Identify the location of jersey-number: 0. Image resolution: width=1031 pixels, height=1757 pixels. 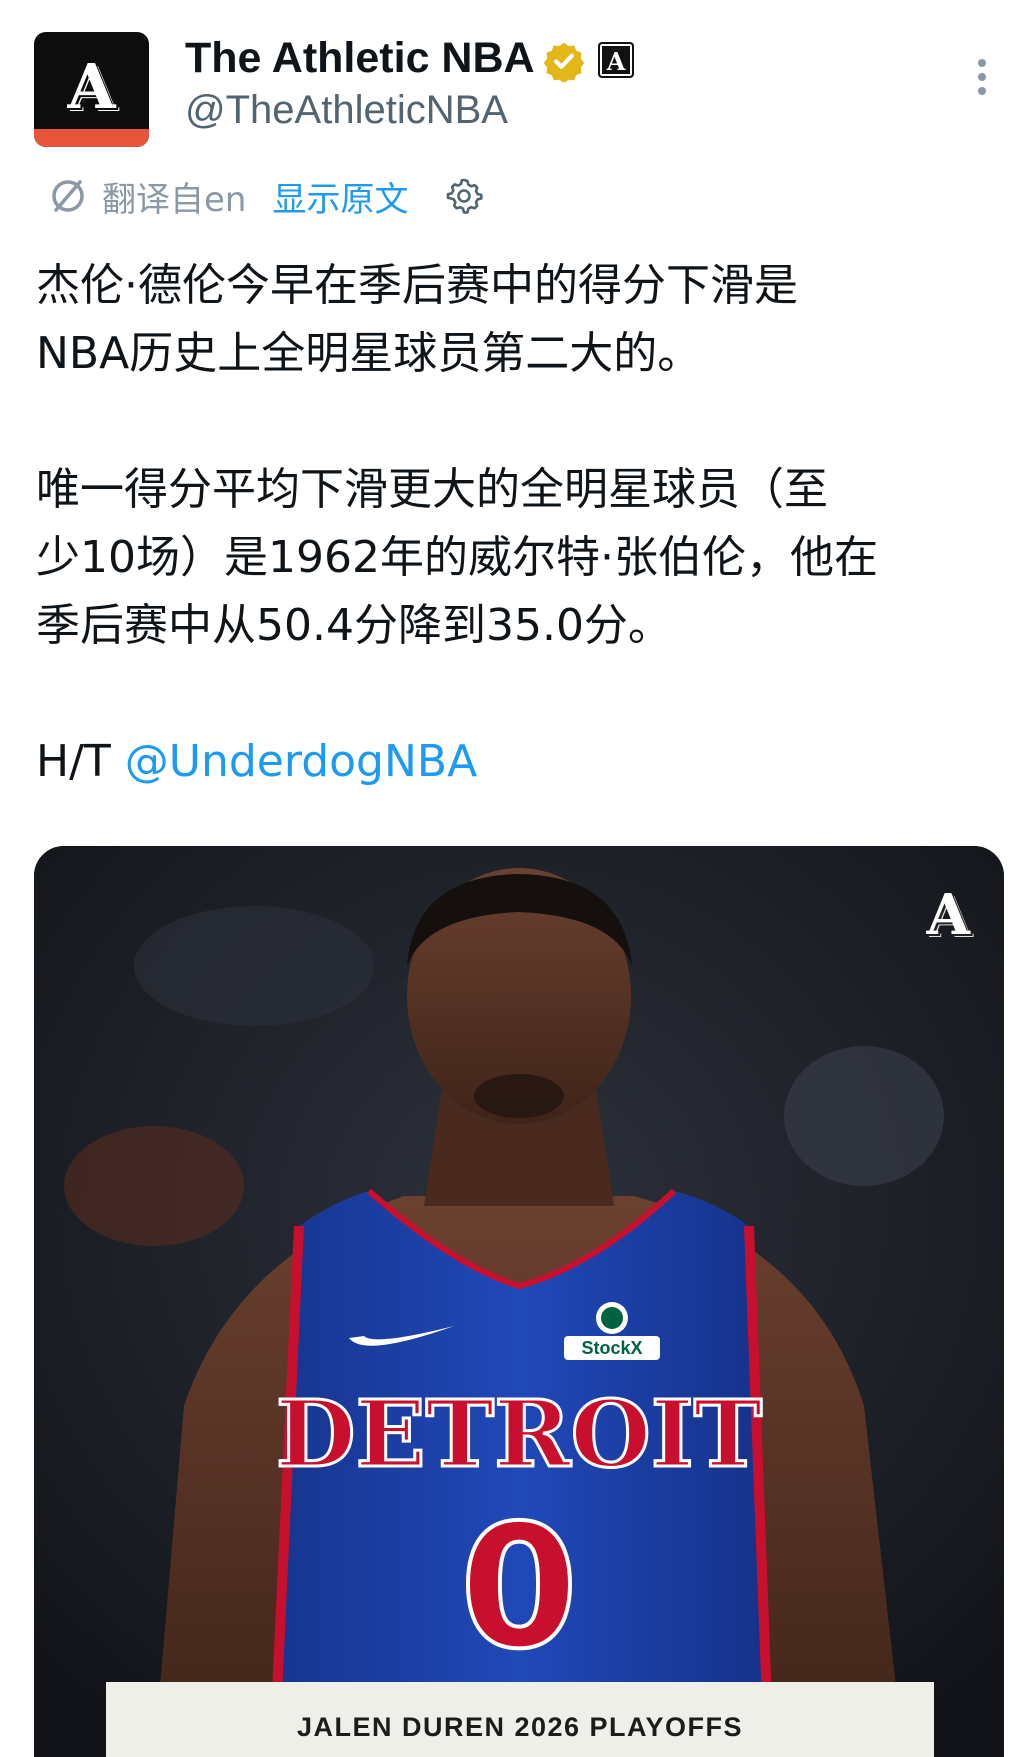
(519, 1588).